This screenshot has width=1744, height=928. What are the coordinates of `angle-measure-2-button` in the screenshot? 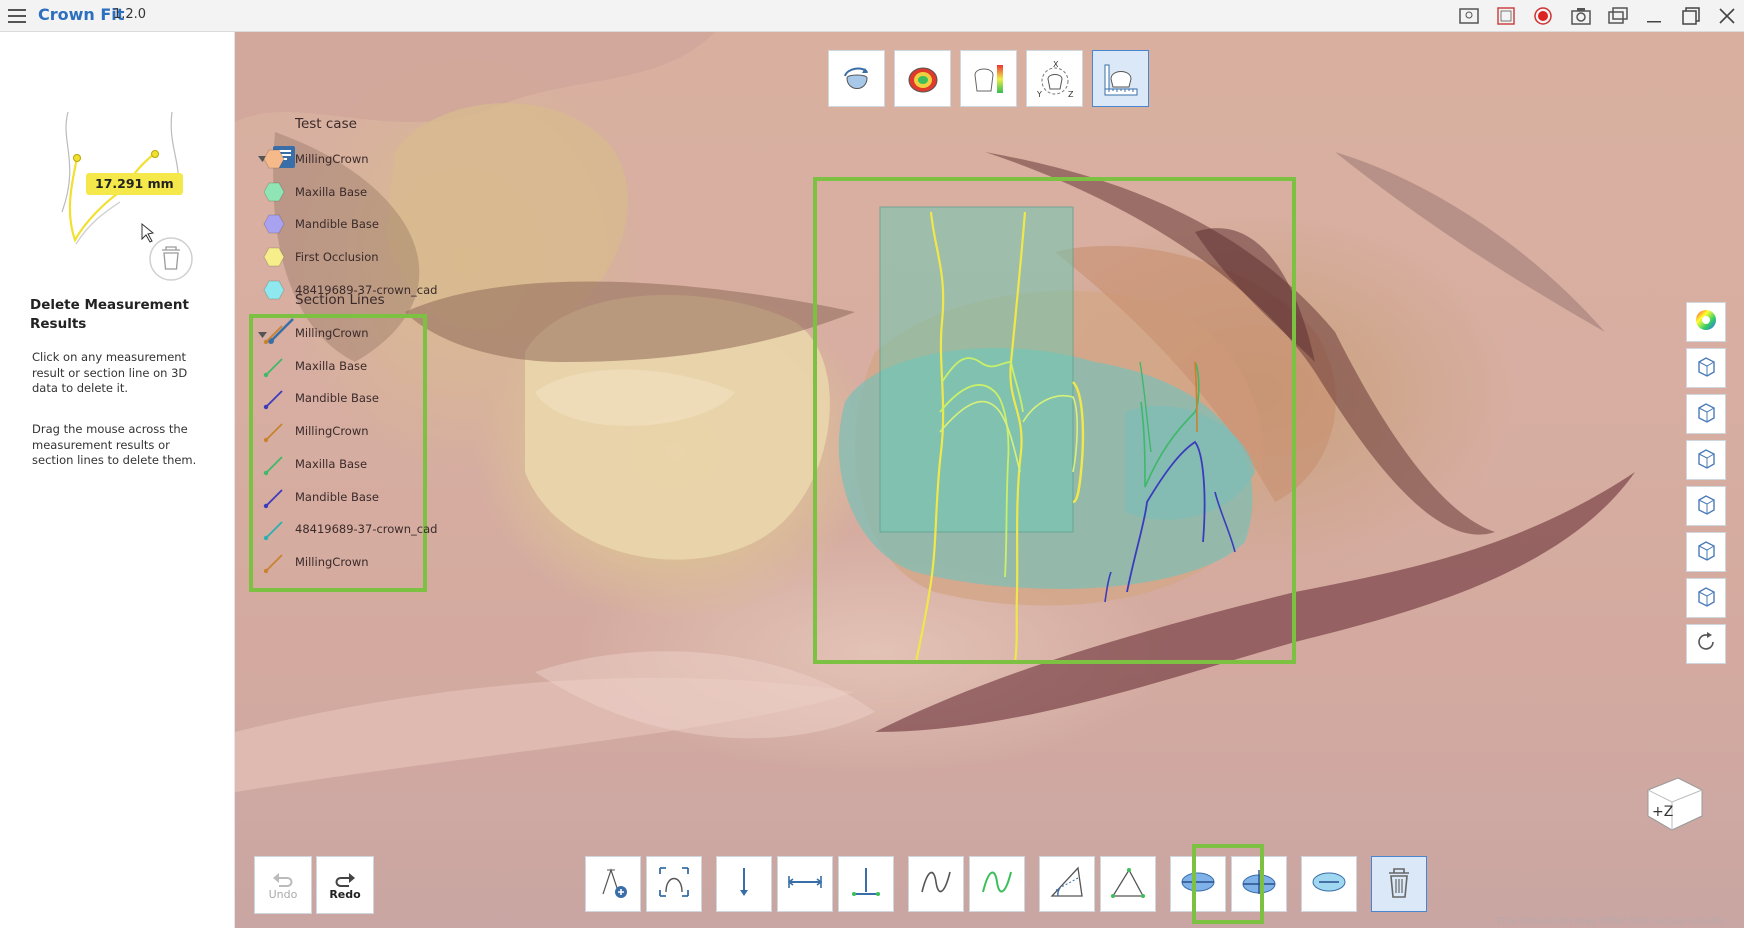 It's located at (1128, 884).